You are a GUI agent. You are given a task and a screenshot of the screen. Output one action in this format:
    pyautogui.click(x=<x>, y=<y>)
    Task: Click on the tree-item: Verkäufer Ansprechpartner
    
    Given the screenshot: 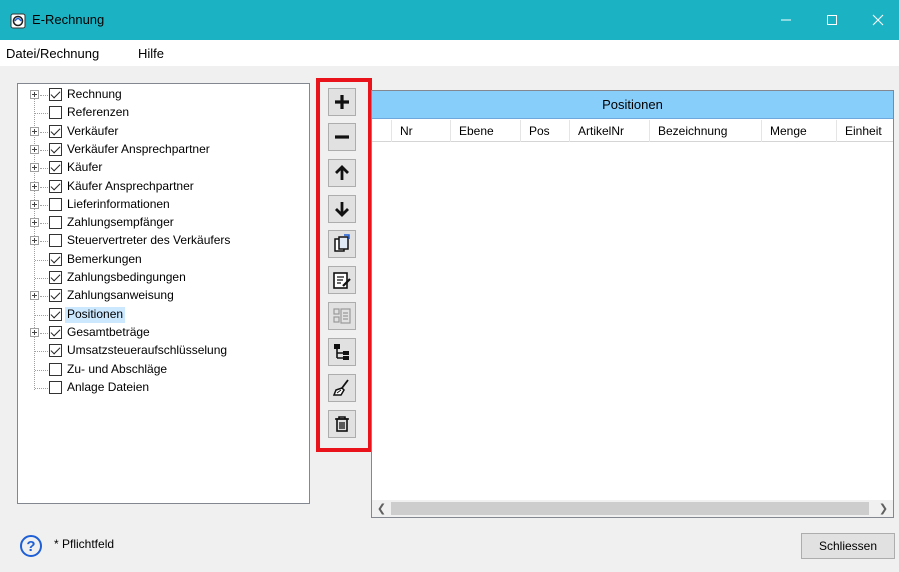 What is the action you would take?
    pyautogui.click(x=163, y=150)
    